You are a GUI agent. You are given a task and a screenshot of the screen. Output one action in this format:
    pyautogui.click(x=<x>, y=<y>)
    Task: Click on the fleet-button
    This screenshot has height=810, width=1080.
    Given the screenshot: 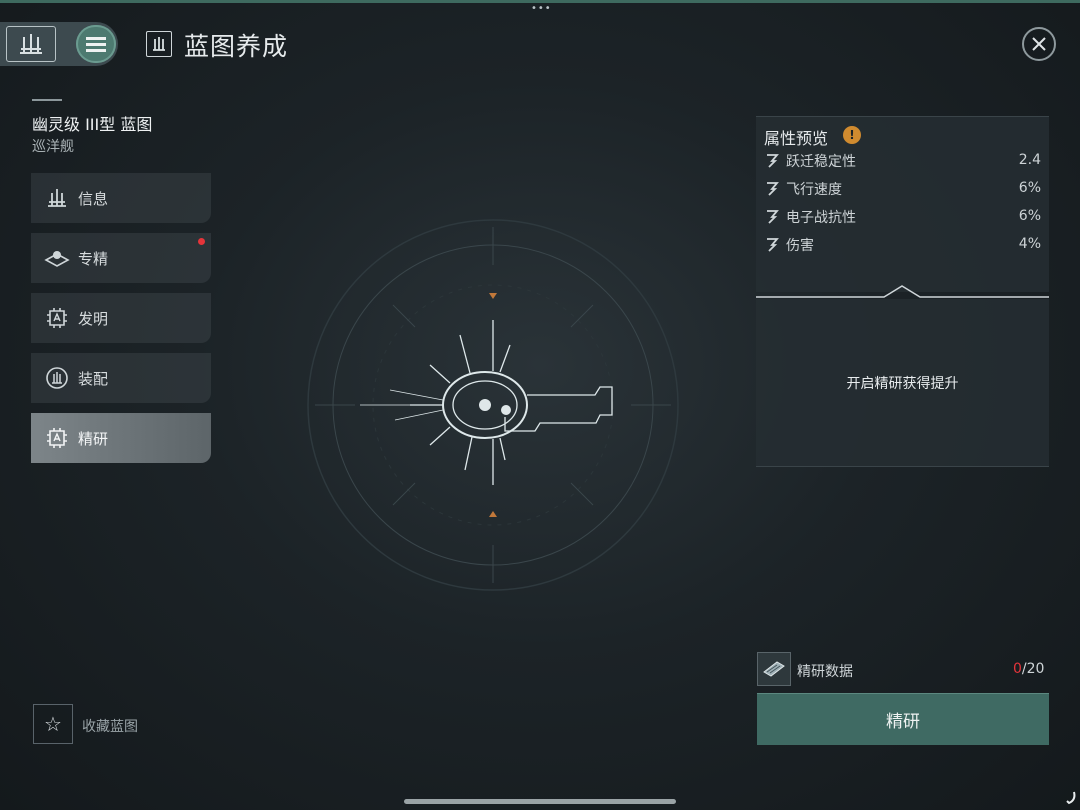 What is the action you would take?
    pyautogui.click(x=31, y=44)
    